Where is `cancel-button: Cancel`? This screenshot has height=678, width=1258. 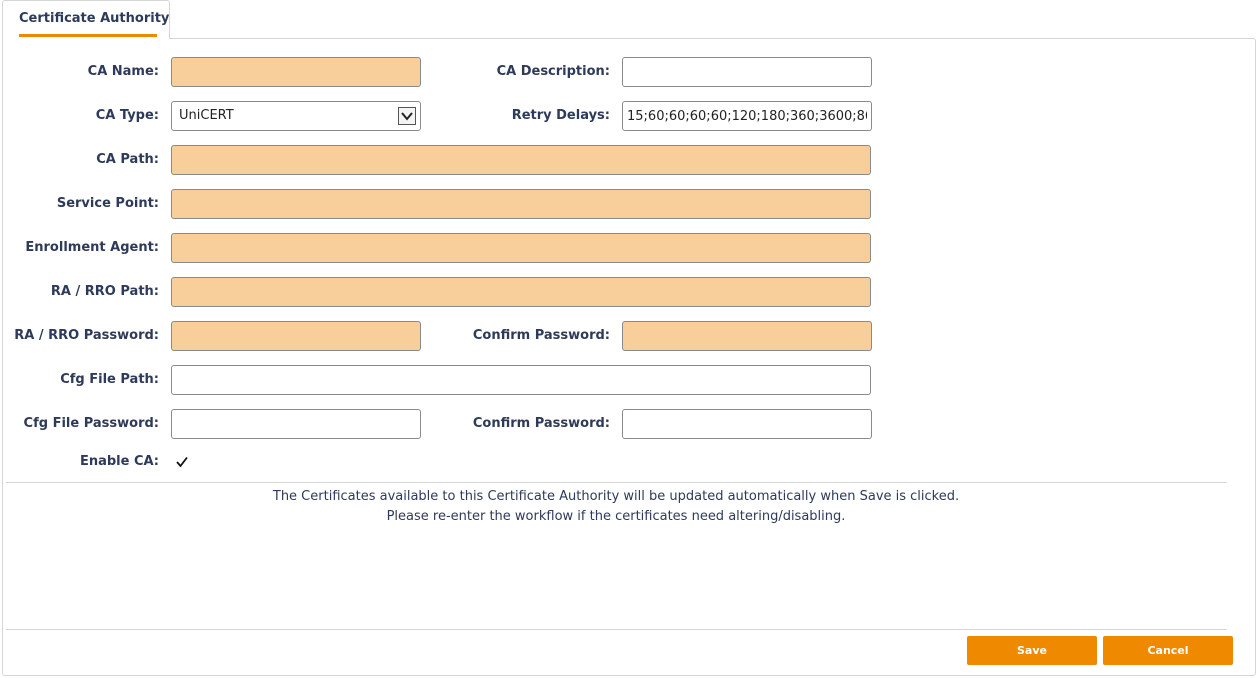
cancel-button: Cancel is located at coordinates (1168, 650).